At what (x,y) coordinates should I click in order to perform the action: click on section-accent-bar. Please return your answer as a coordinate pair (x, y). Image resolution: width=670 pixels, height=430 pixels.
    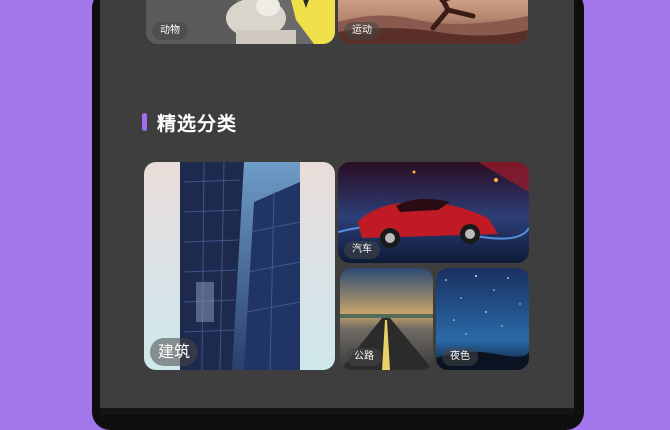
    Looking at the image, I should click on (144, 122).